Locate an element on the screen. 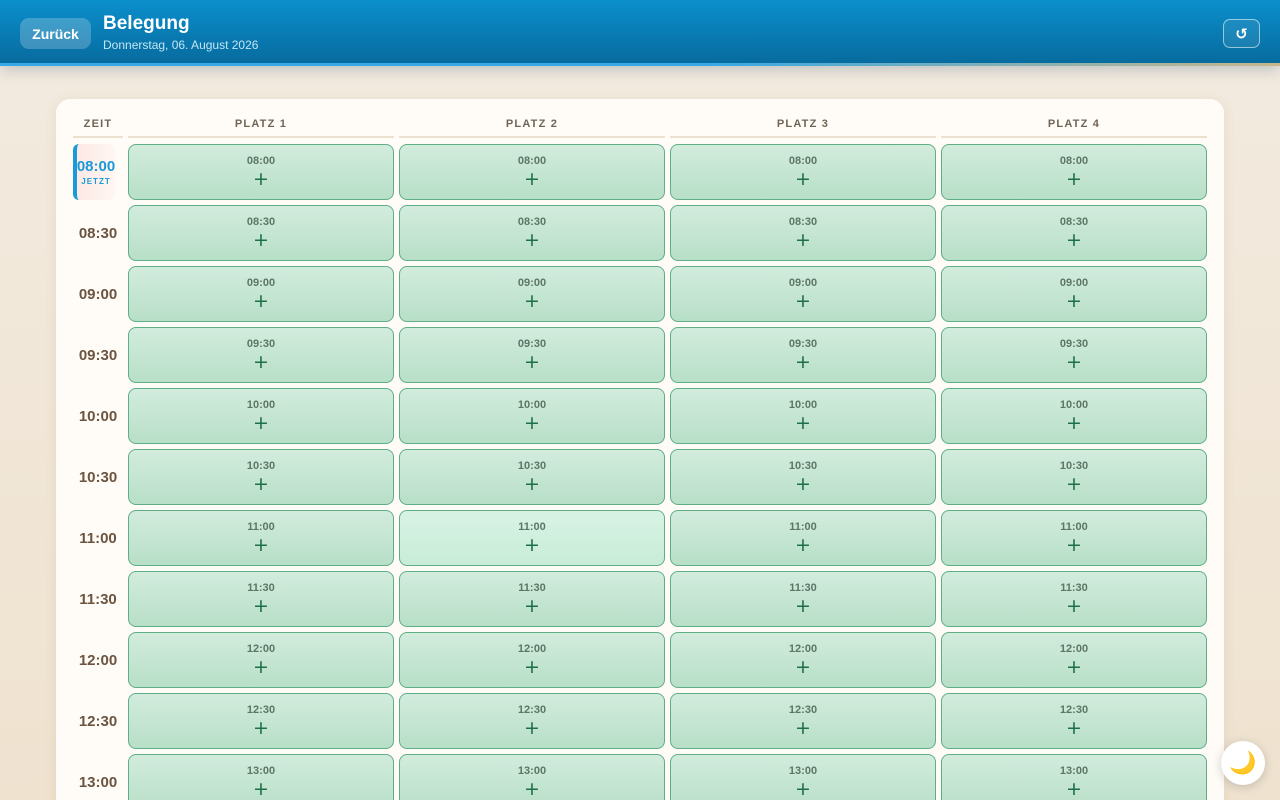 This screenshot has width=1280, height=800. current-time-label: 08:00 is located at coordinates (96, 166).